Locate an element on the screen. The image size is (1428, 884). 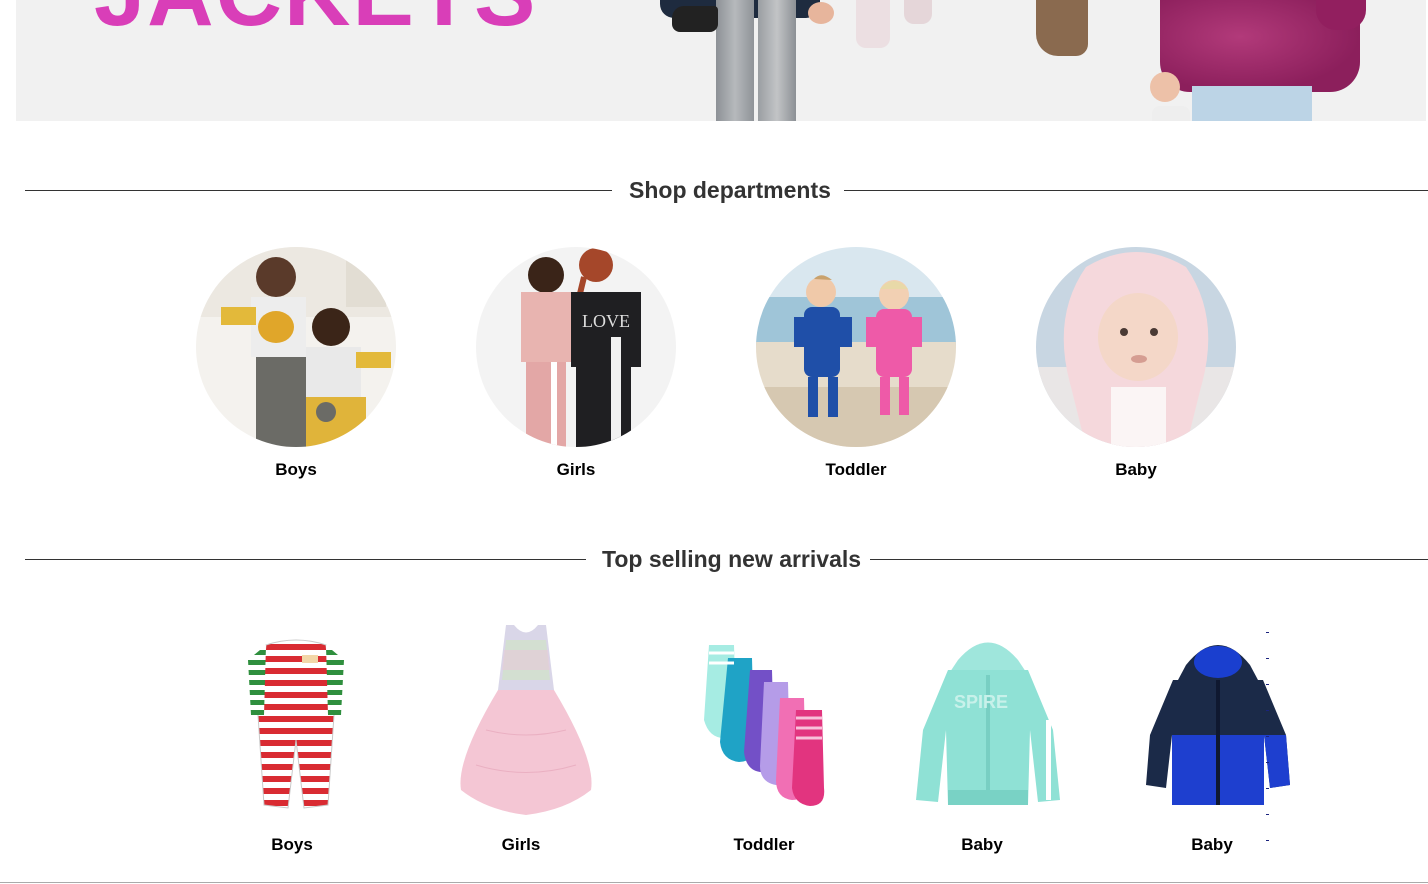
new-arrivals-header: Top selling new arrivals is located at coordinates (726, 559).